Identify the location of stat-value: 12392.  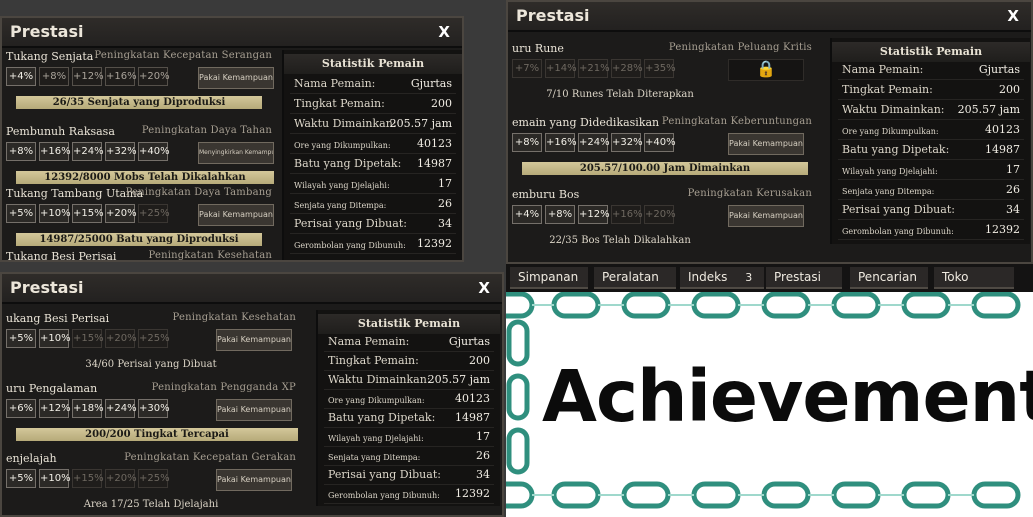
(434, 243).